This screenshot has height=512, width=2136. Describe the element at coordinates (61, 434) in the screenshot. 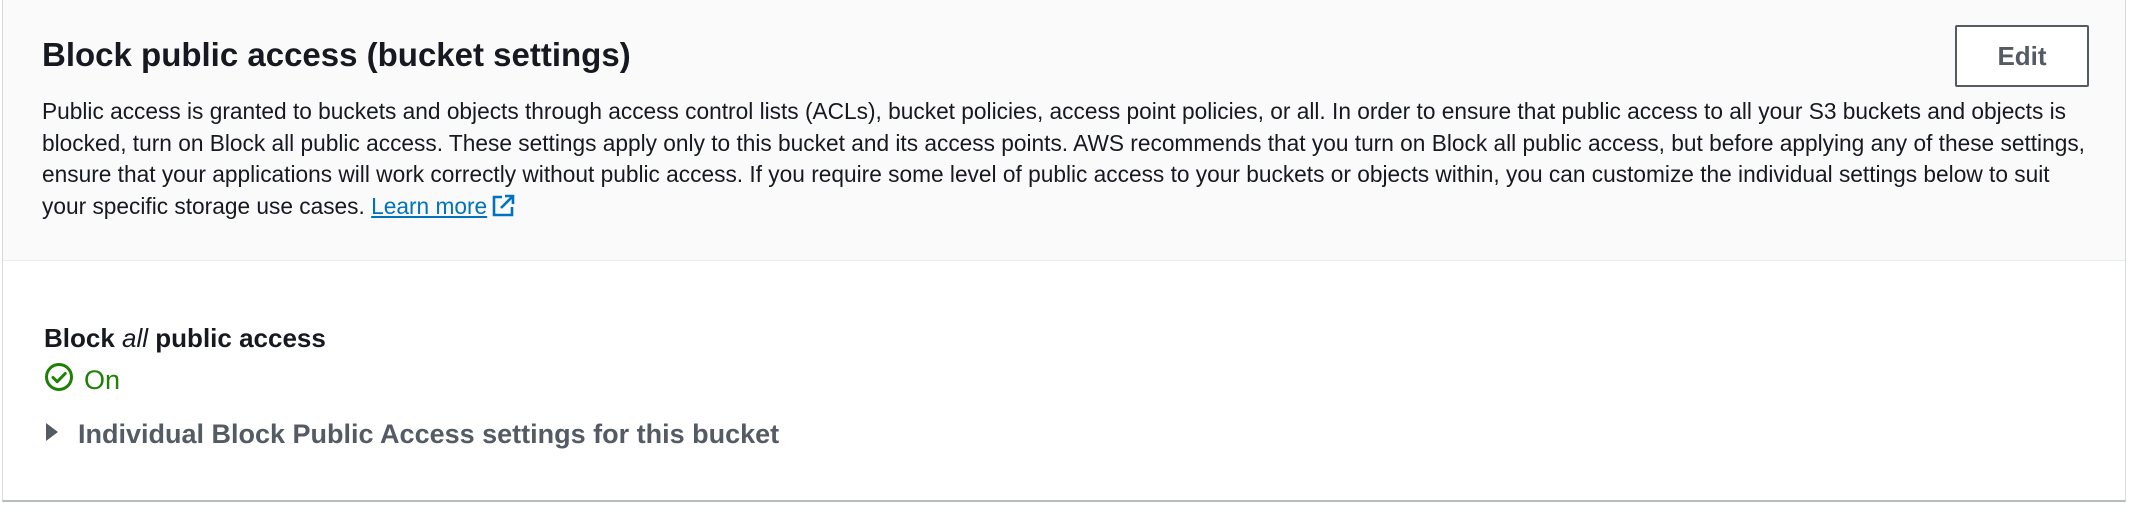

I see `caret-right-icon` at that location.